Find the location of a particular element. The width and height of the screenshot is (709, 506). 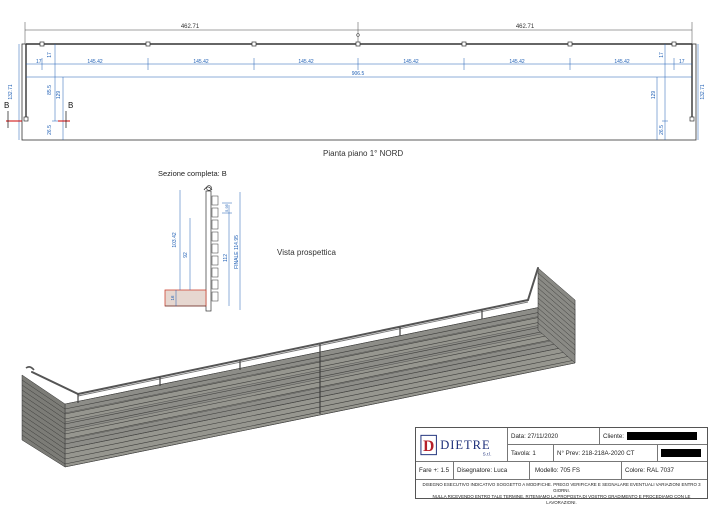

dim-left-top: 17 is located at coordinates (50, 55).